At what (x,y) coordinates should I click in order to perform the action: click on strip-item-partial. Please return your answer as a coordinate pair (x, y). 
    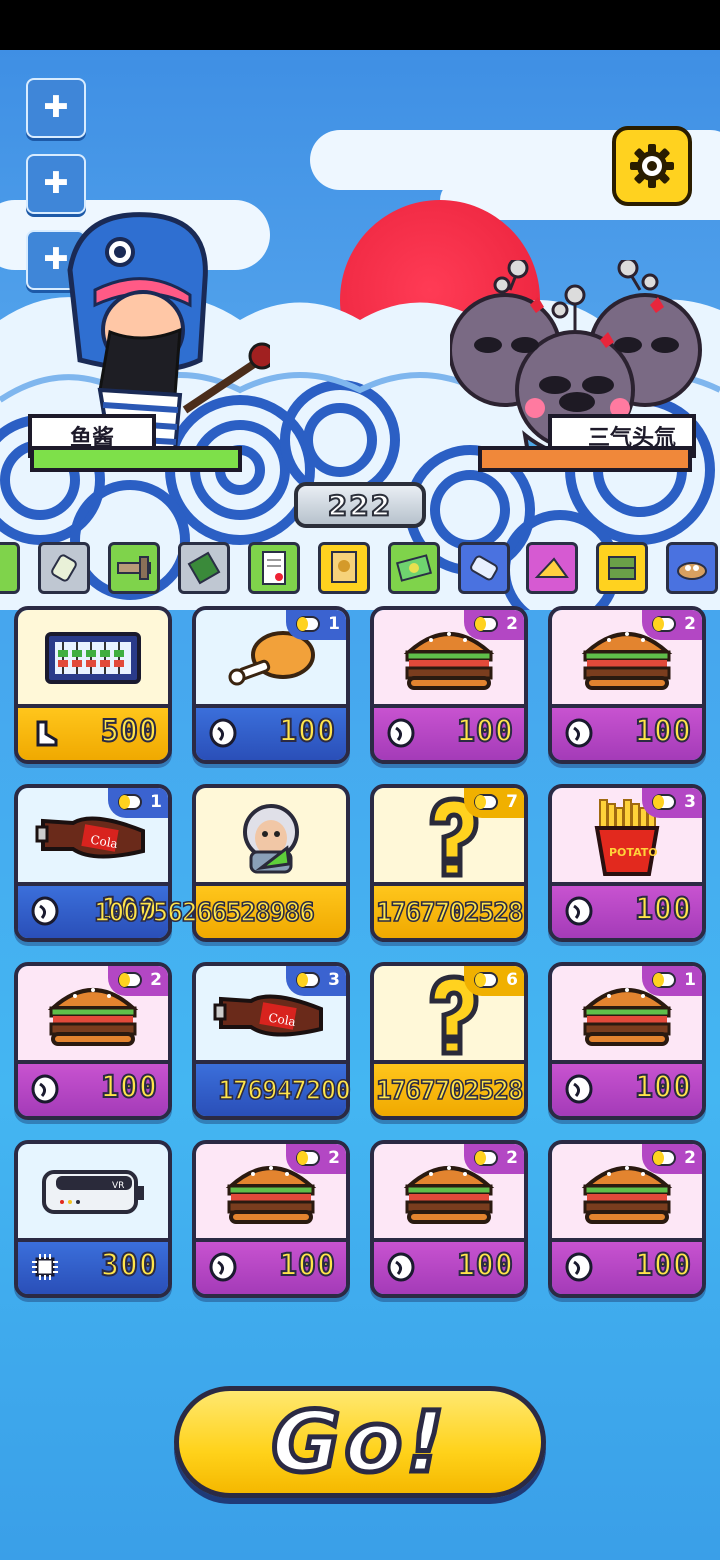
    Looking at the image, I should click on (10, 568).